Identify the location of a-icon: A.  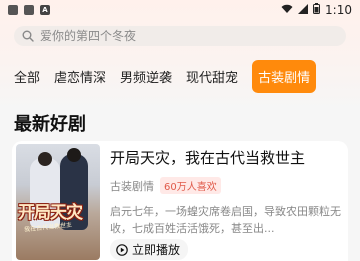
(45, 10).